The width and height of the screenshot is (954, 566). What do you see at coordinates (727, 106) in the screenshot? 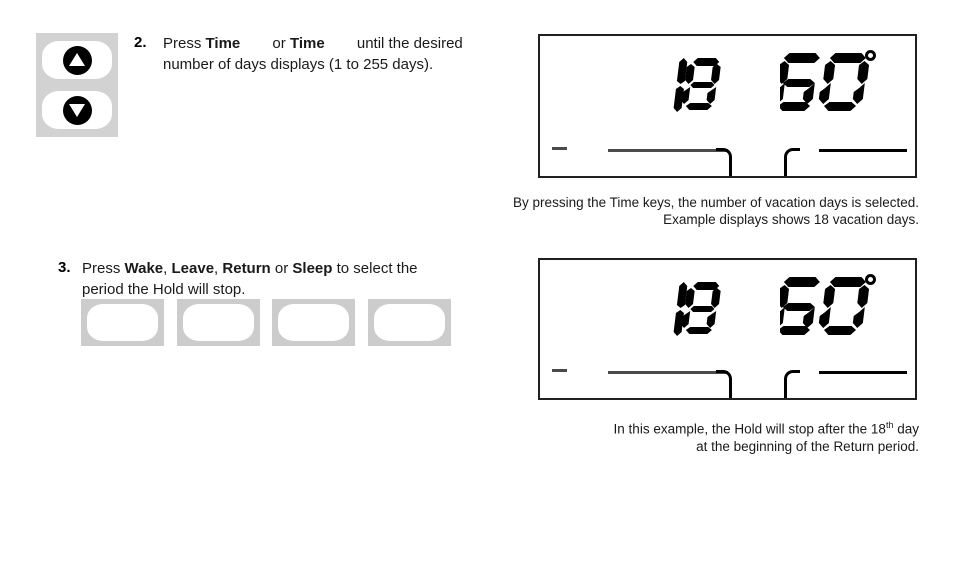
I see `thermostat-display-top` at bounding box center [727, 106].